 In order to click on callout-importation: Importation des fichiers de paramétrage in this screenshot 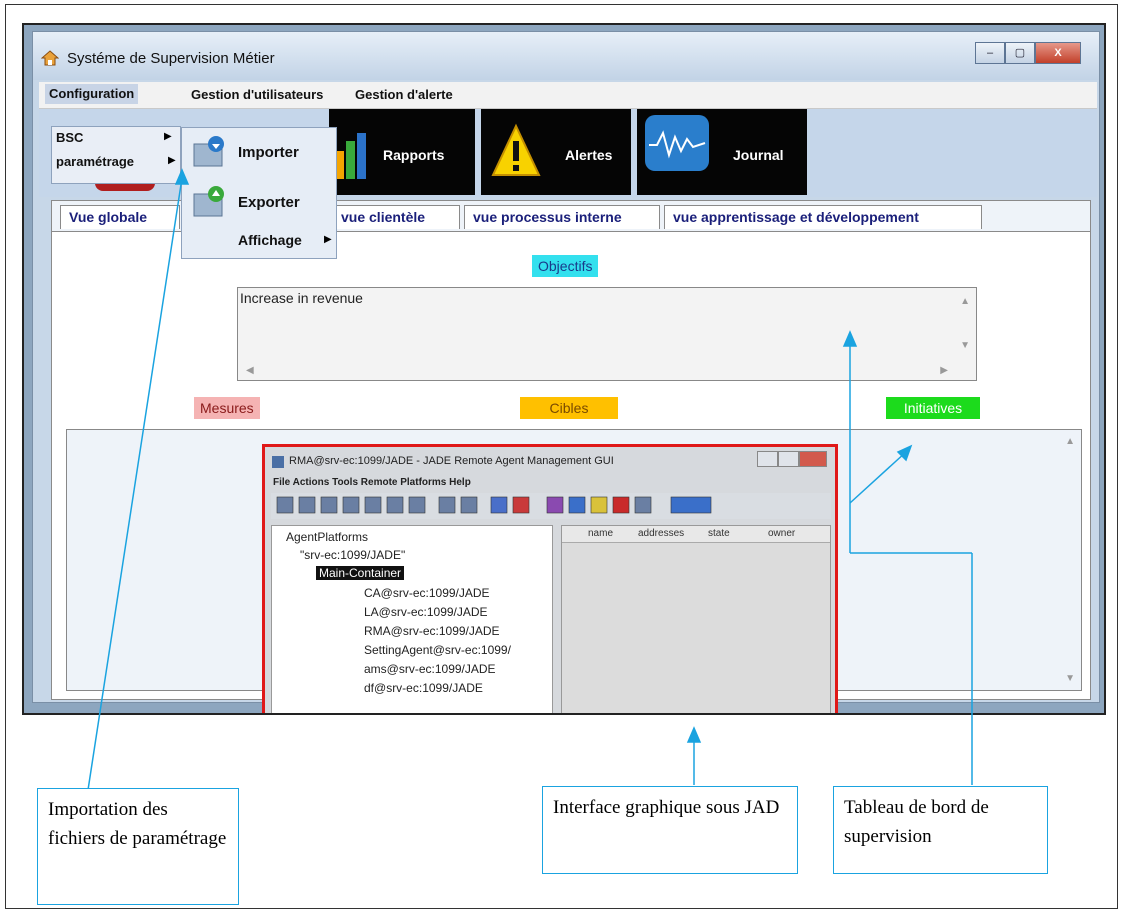, I will do `click(138, 846)`.